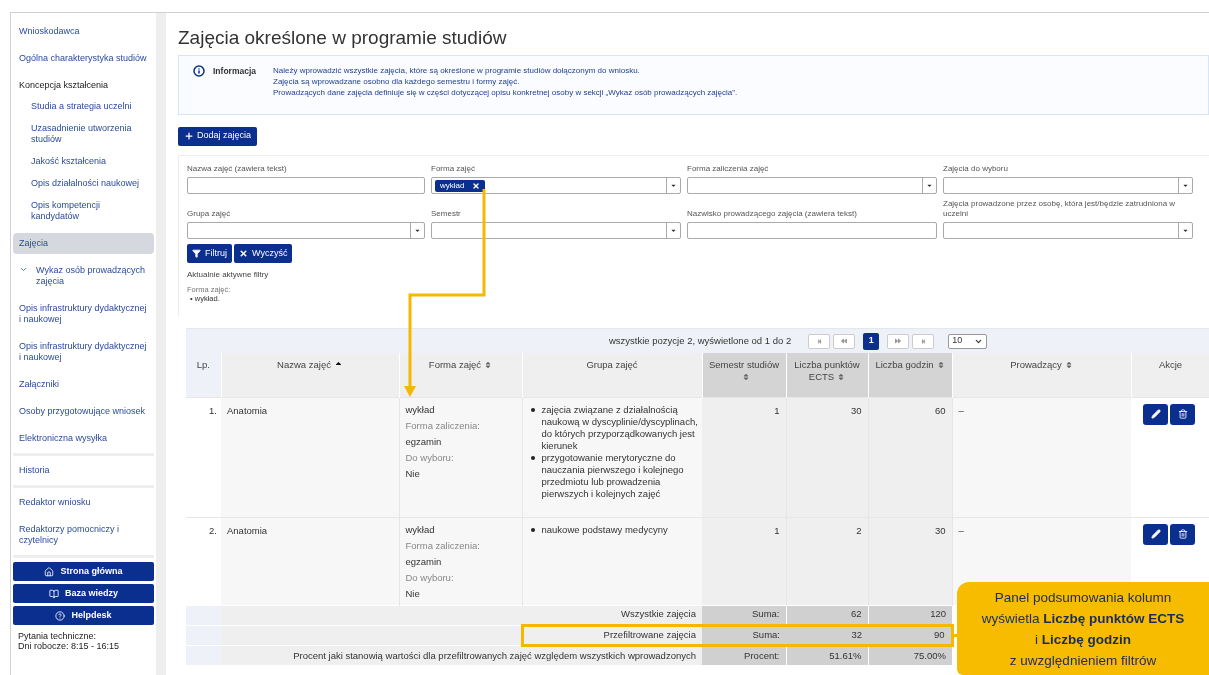 This screenshot has width=1209, height=675. I want to click on column-header: Akcje, so click(1170, 375).